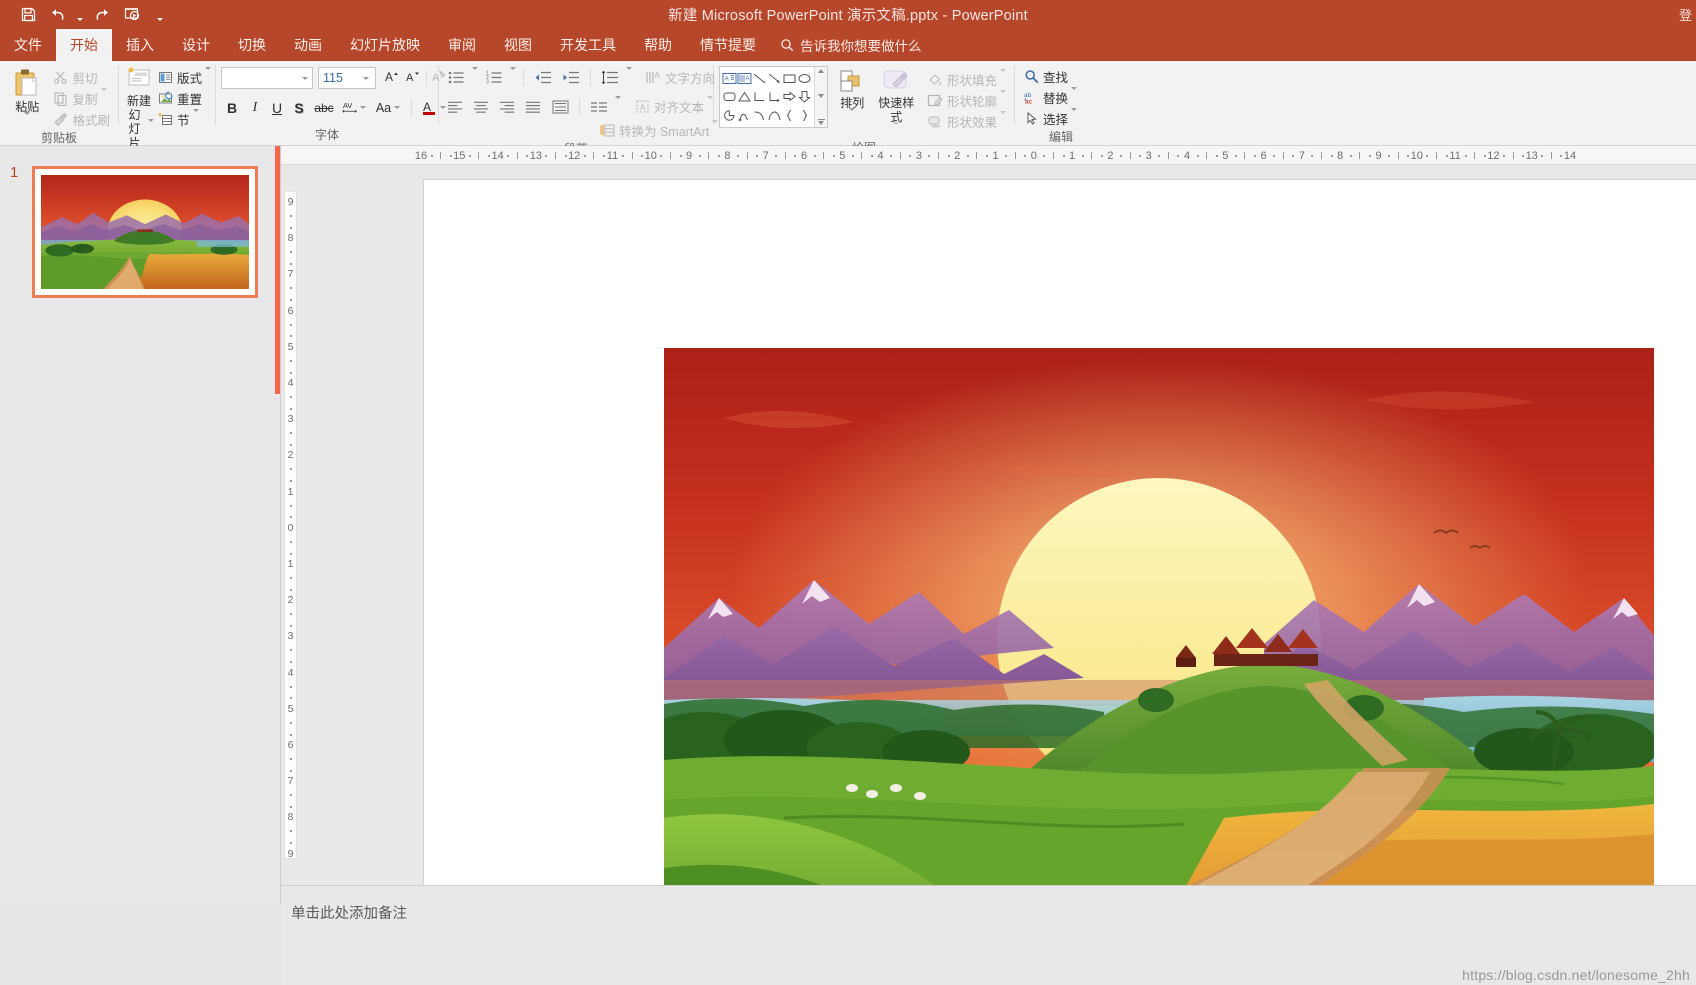 The image size is (1696, 985). What do you see at coordinates (610, 77) in the screenshot?
I see `line-spacing-button` at bounding box center [610, 77].